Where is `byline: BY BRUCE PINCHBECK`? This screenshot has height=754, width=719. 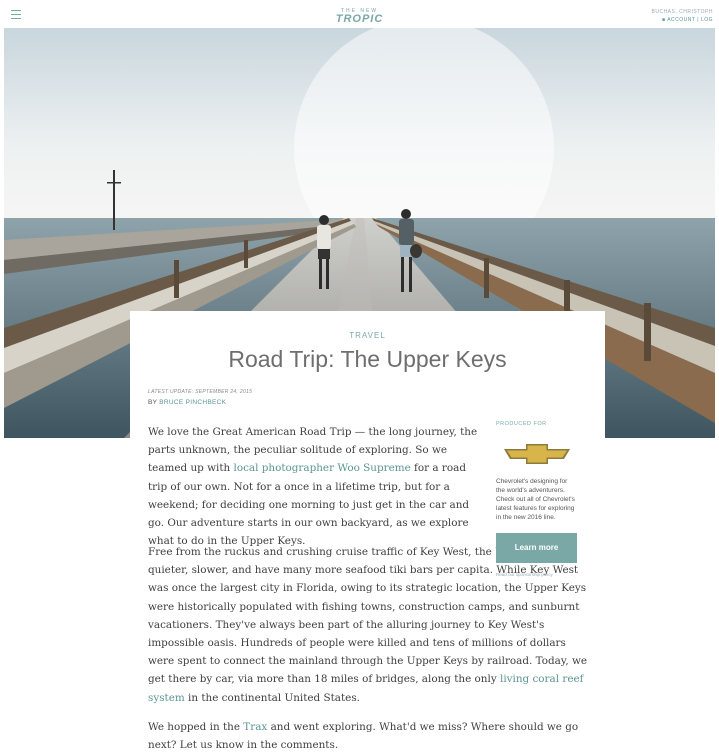
byline: BY BRUCE PINCHBECK is located at coordinates (187, 402).